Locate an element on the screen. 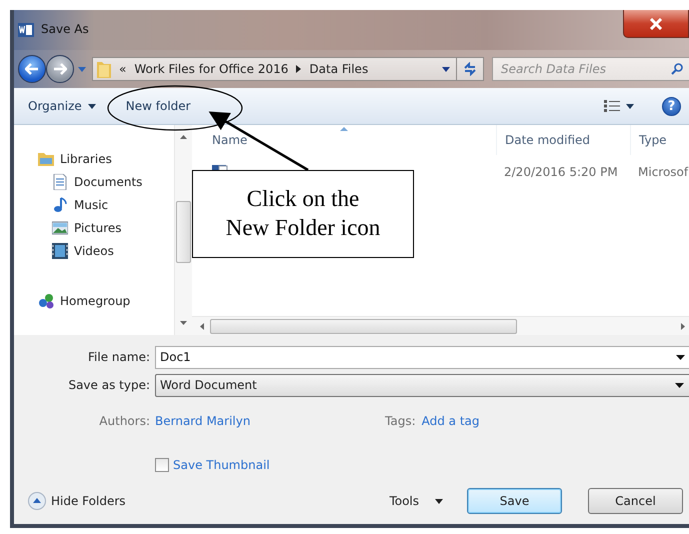 Image resolution: width=689 pixels, height=534 pixels. close-icon is located at coordinates (656, 24).